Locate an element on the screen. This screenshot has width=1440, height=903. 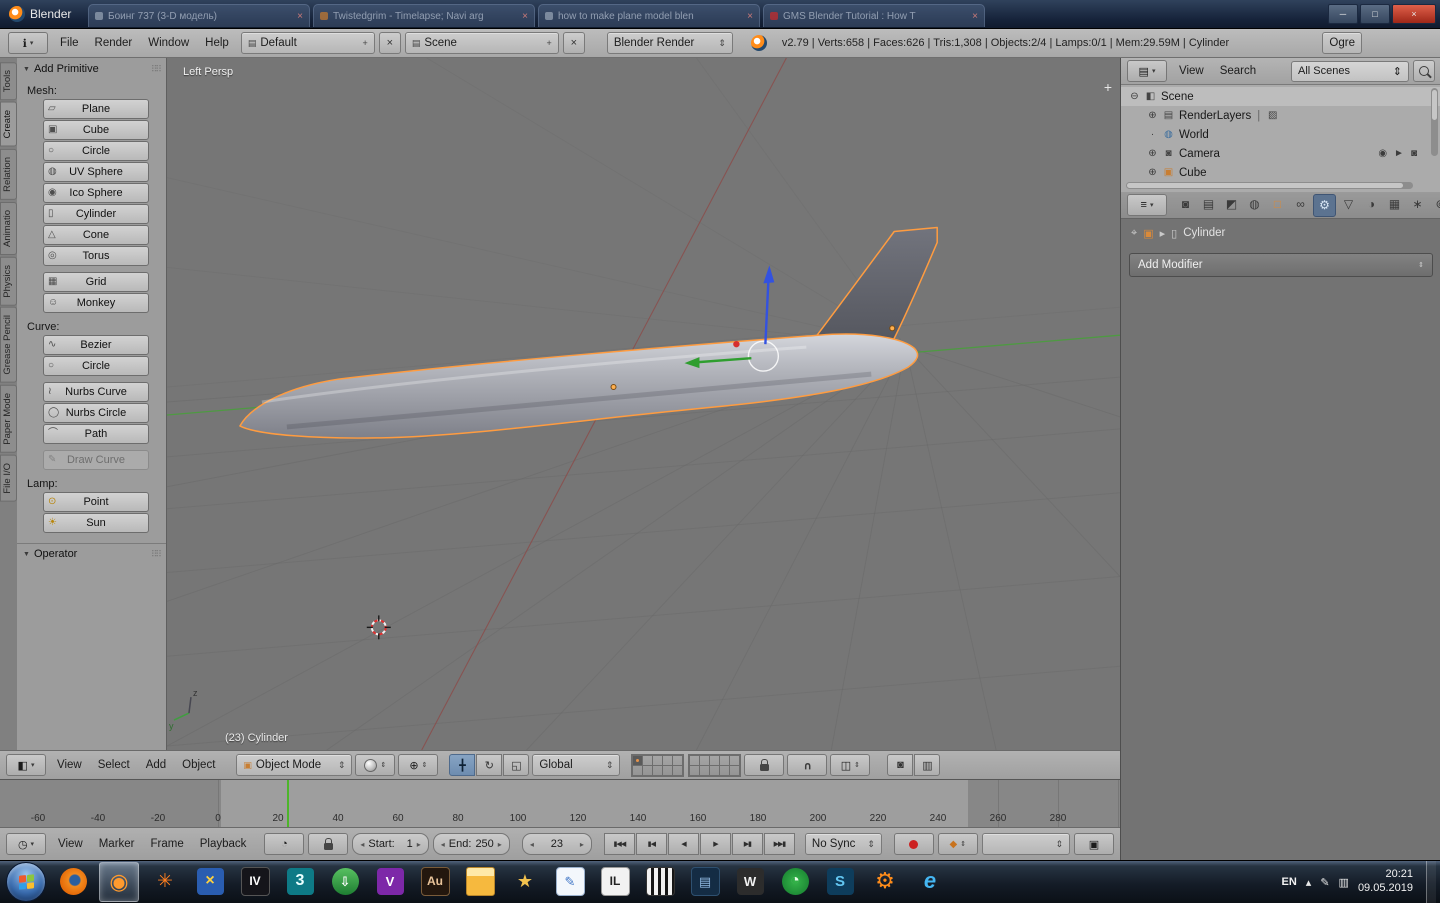
start-frame-field: ◂ Start: 1 ▸ is located at coordinates (390, 844).